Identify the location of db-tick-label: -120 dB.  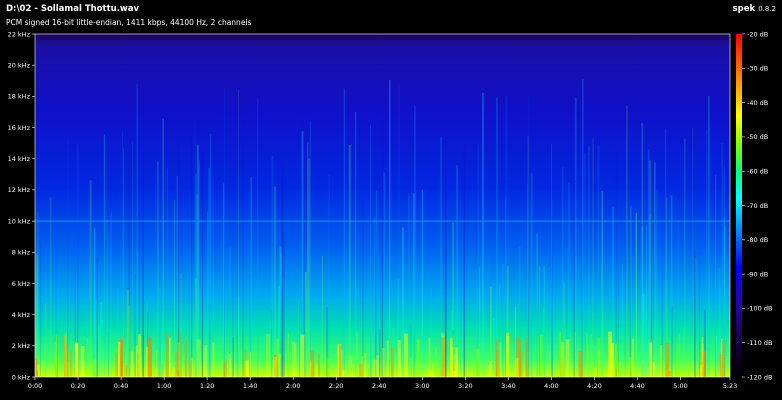
(759, 377).